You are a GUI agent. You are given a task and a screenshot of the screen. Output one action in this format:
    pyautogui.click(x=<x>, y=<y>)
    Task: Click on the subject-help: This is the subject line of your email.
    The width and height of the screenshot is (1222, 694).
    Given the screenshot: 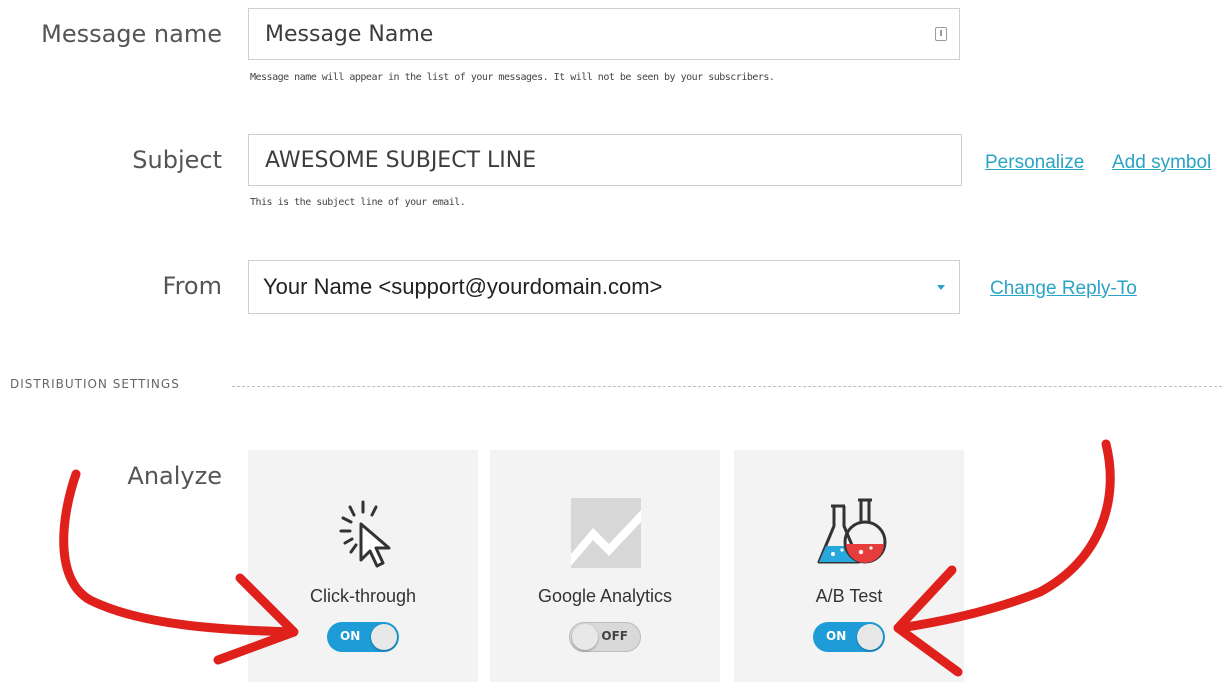 What is the action you would take?
    pyautogui.click(x=358, y=202)
    